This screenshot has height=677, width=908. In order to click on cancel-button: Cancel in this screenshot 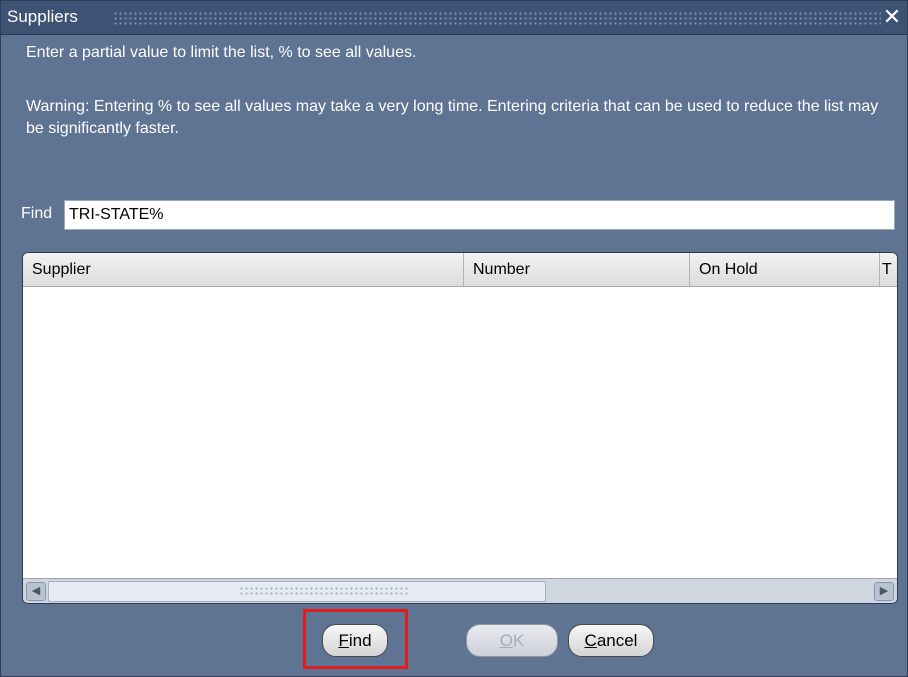, I will do `click(611, 640)`.